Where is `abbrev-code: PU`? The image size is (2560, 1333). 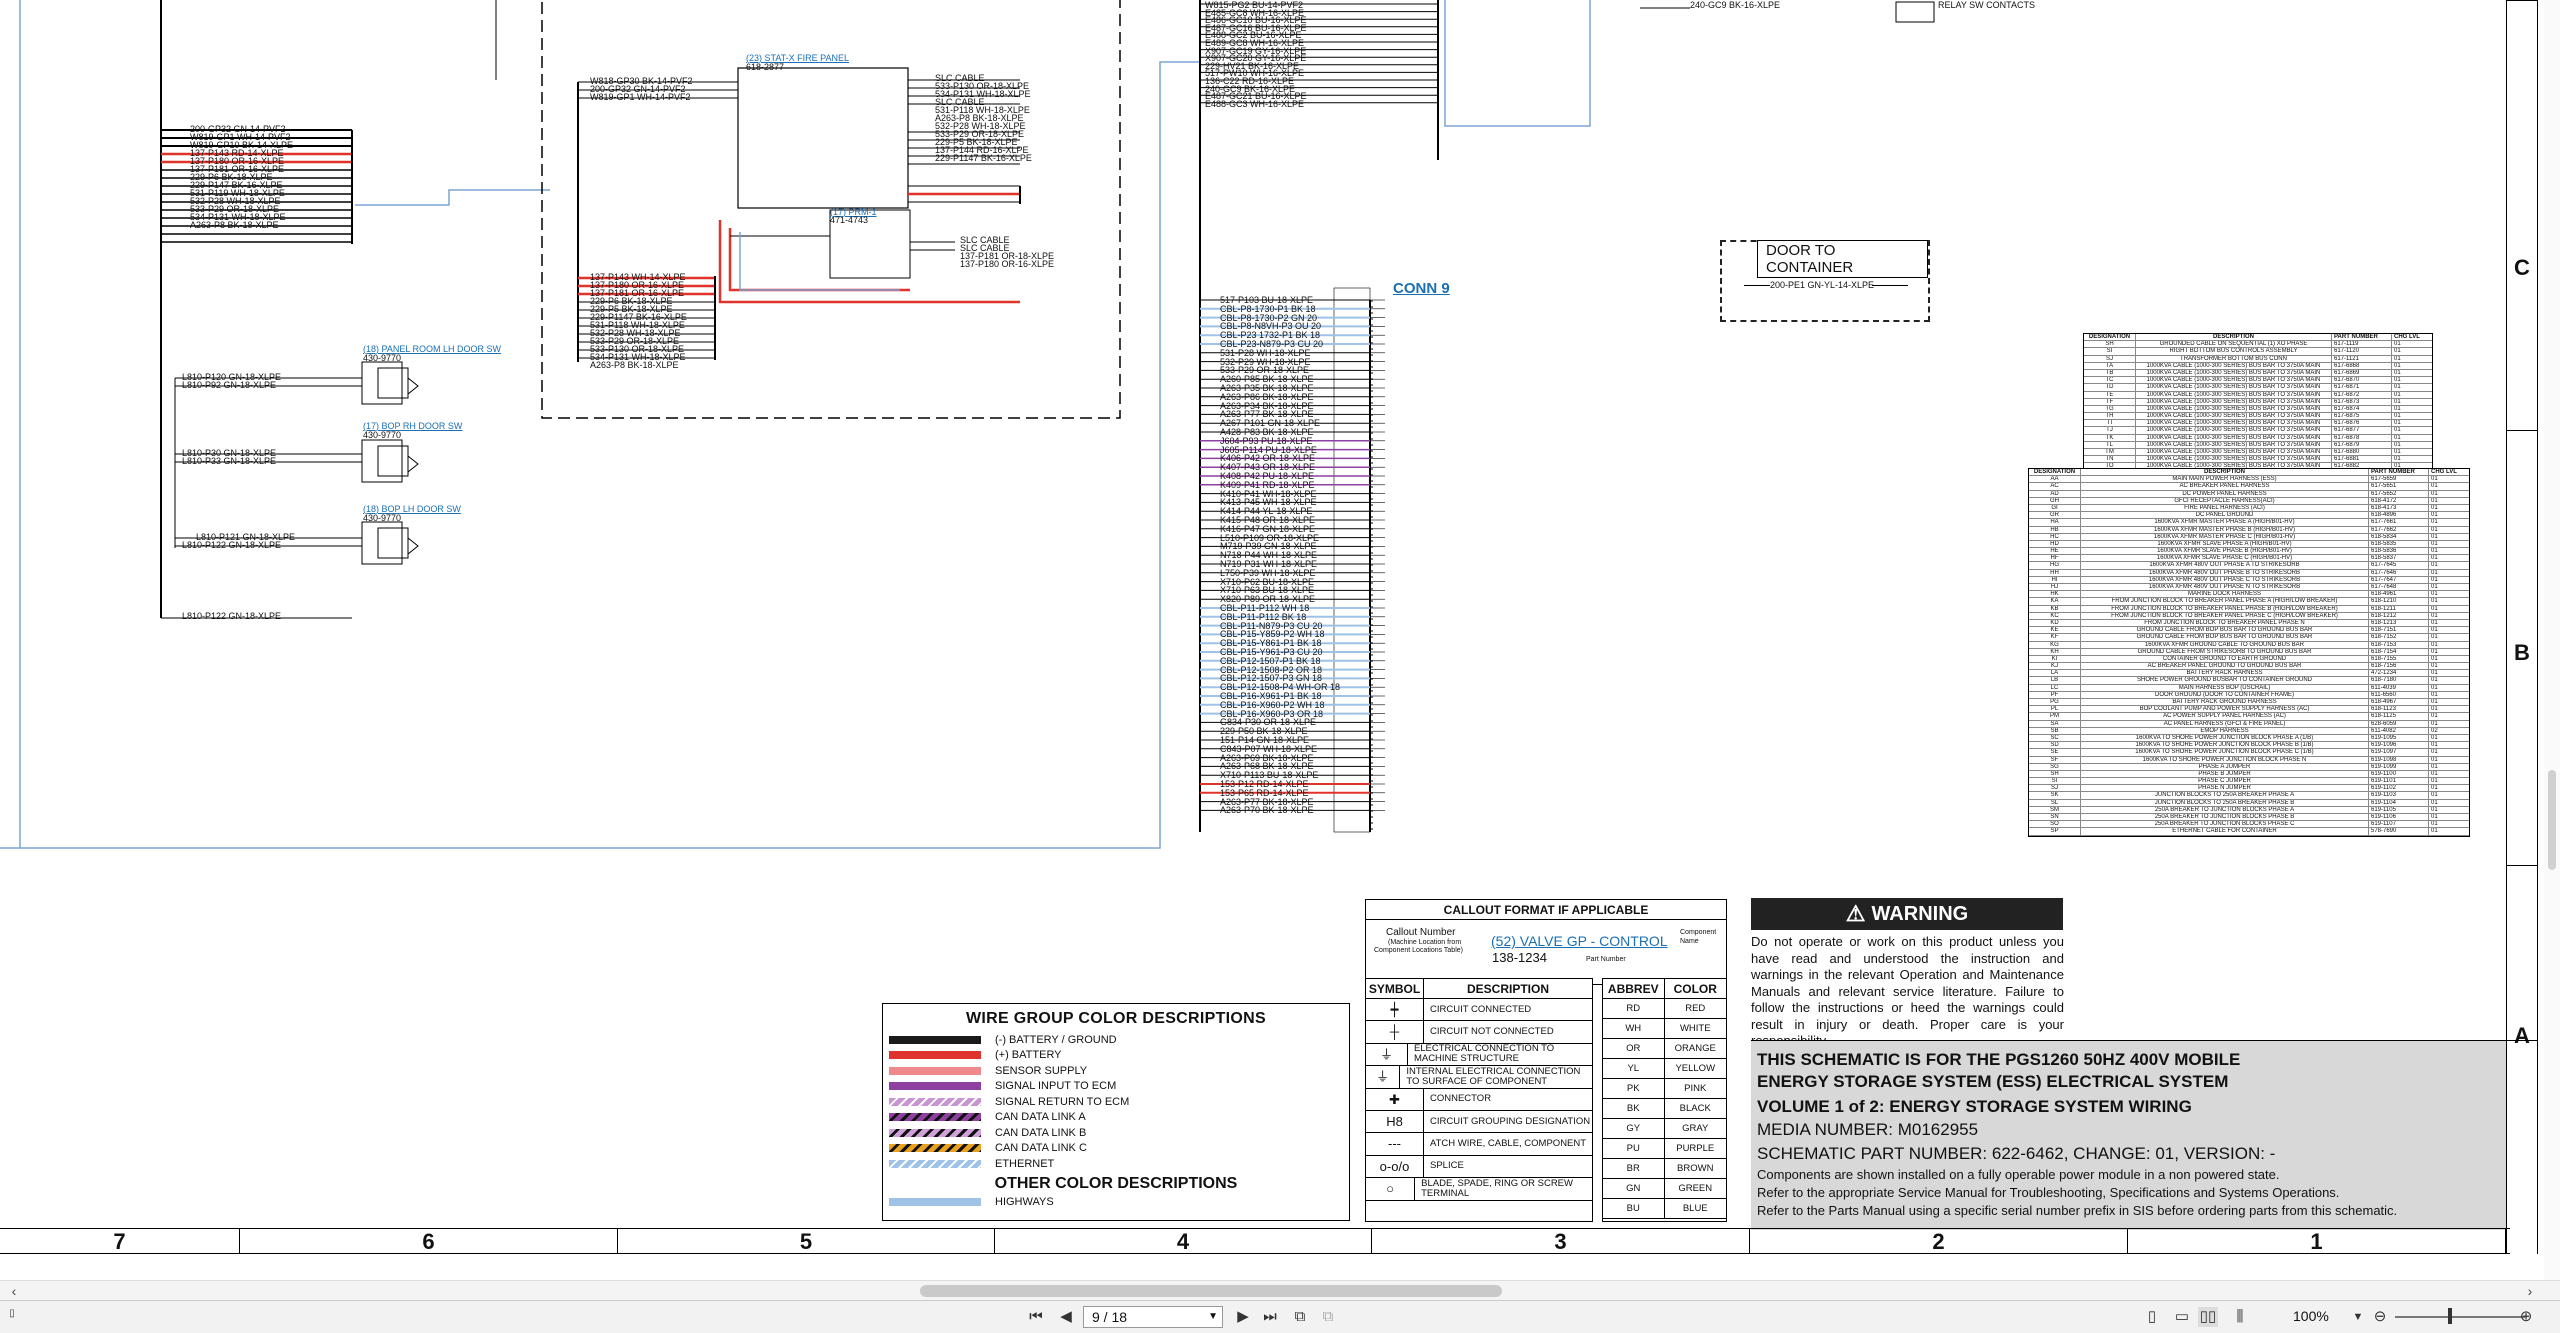 abbrev-code: PU is located at coordinates (1634, 1148).